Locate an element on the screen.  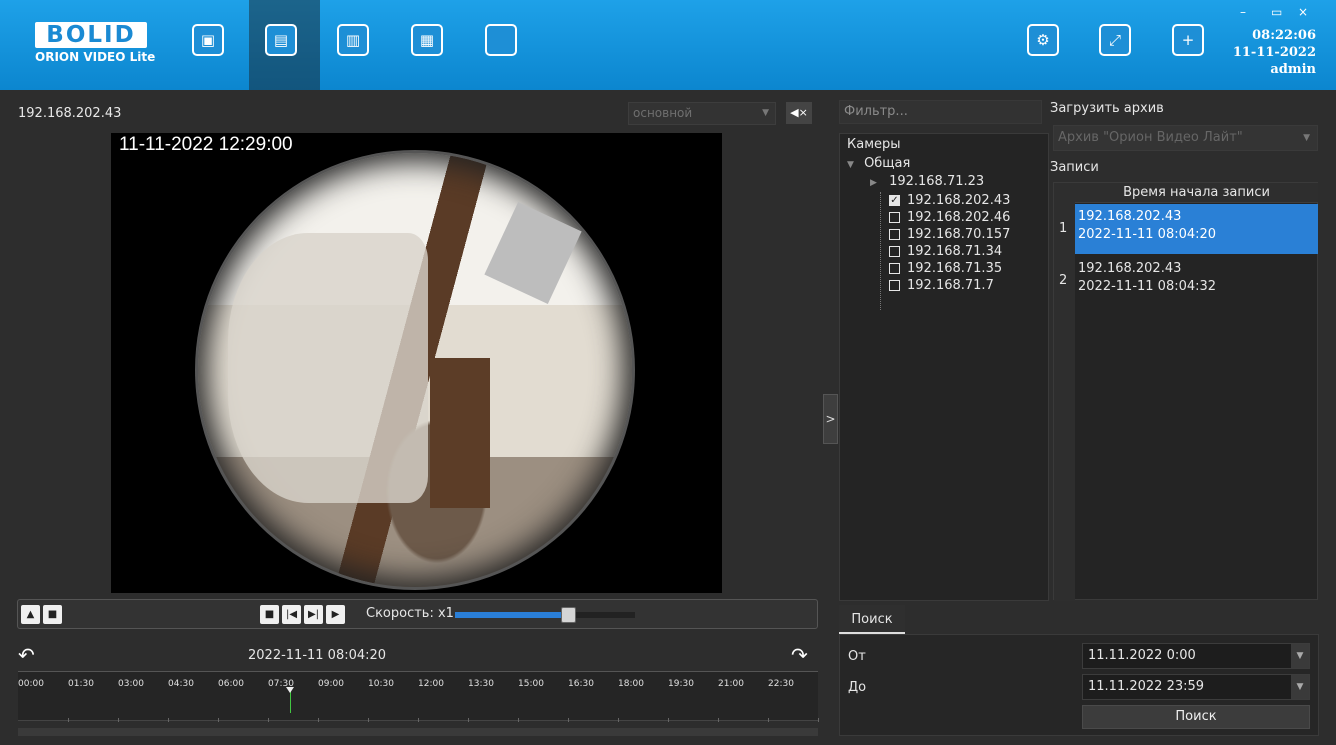
nav-plan-button: ▦ is located at coordinates (427, 40).